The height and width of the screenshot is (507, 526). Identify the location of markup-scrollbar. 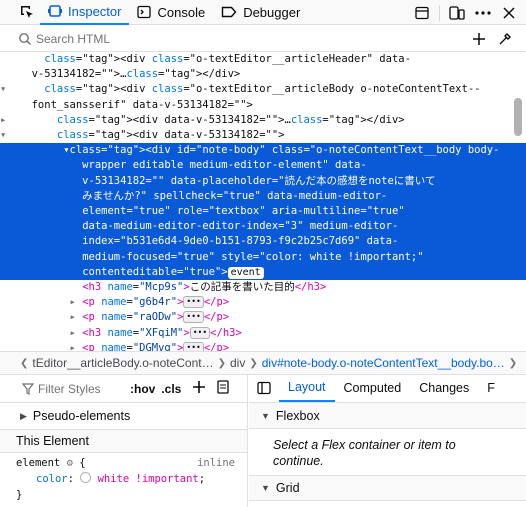
(518, 117).